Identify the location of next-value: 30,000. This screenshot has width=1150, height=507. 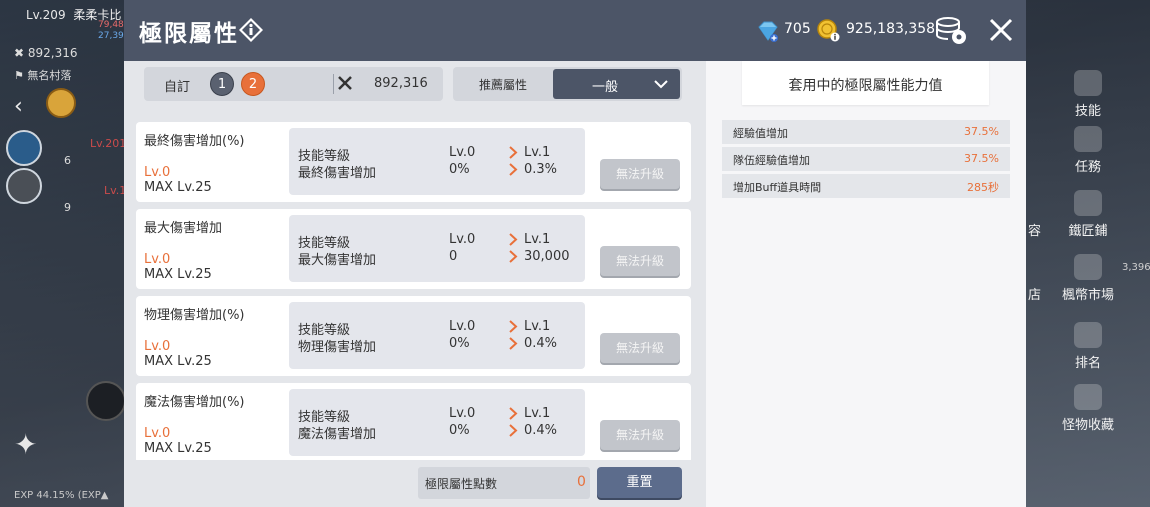
(547, 256).